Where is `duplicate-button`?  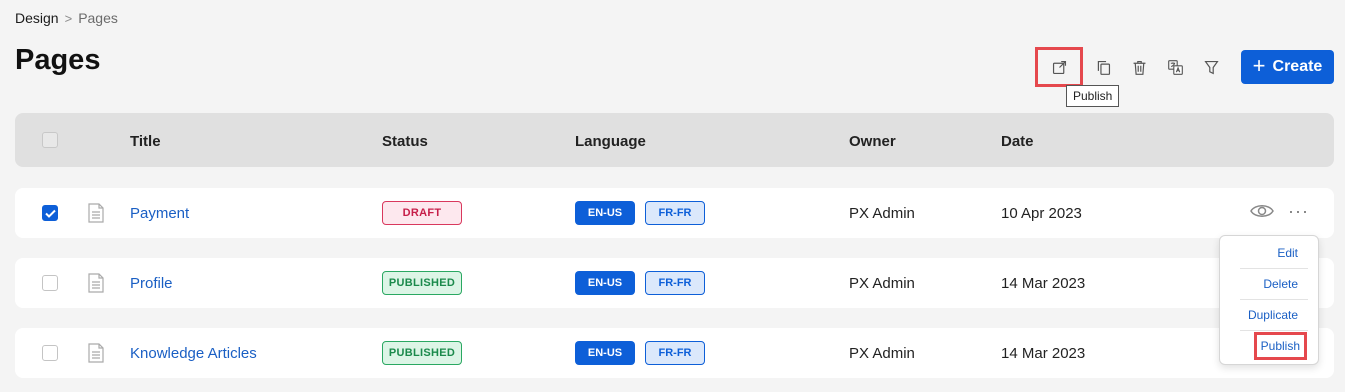
duplicate-button is located at coordinates (1103, 67).